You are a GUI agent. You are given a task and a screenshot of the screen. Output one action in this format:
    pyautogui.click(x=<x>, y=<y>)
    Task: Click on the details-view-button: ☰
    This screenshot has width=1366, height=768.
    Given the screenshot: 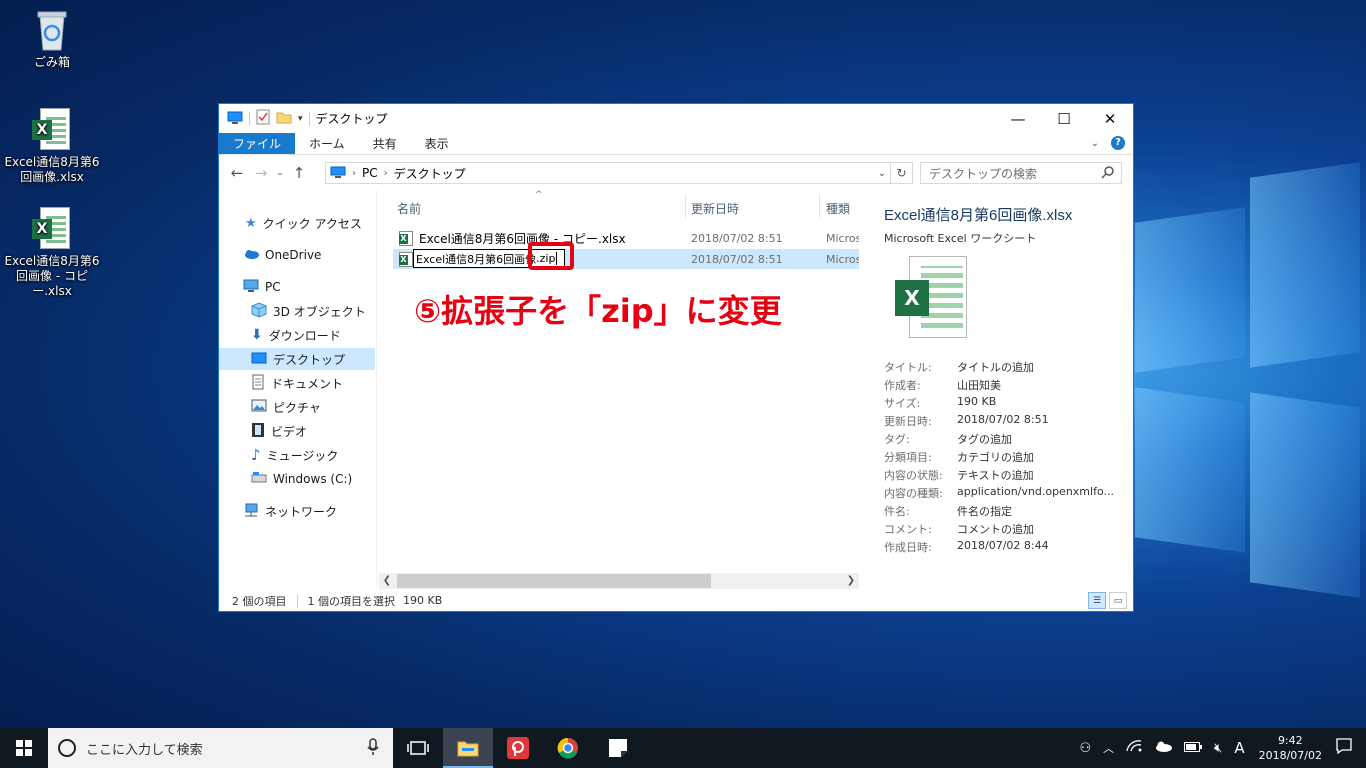 What is the action you would take?
    pyautogui.click(x=1097, y=600)
    